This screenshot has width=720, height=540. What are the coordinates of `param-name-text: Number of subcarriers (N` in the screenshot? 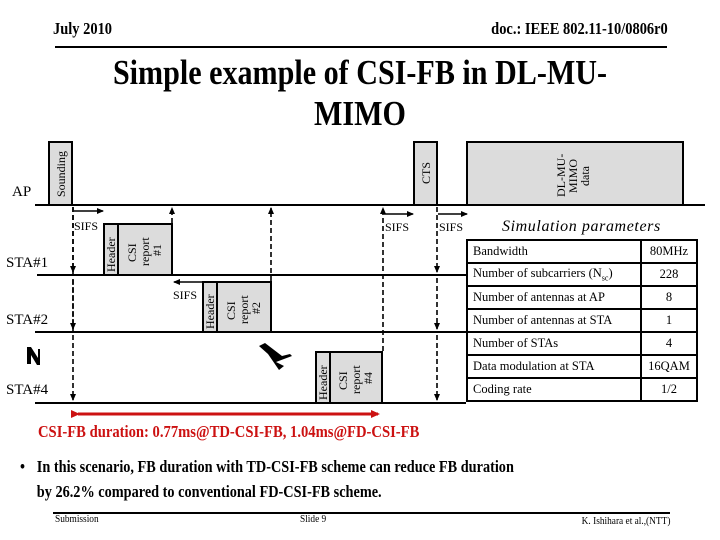 It's located at (537, 273).